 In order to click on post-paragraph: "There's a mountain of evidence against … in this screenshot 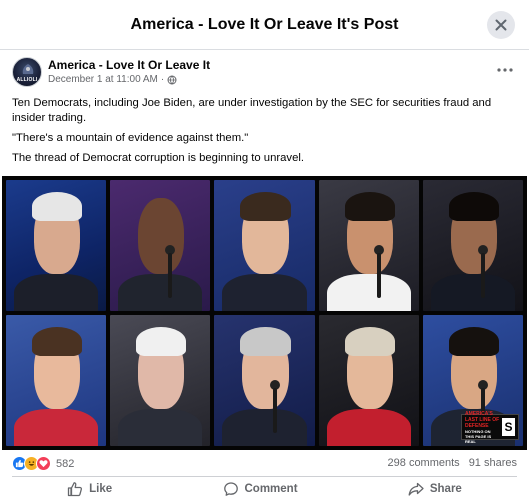, I will do `click(130, 138)`.